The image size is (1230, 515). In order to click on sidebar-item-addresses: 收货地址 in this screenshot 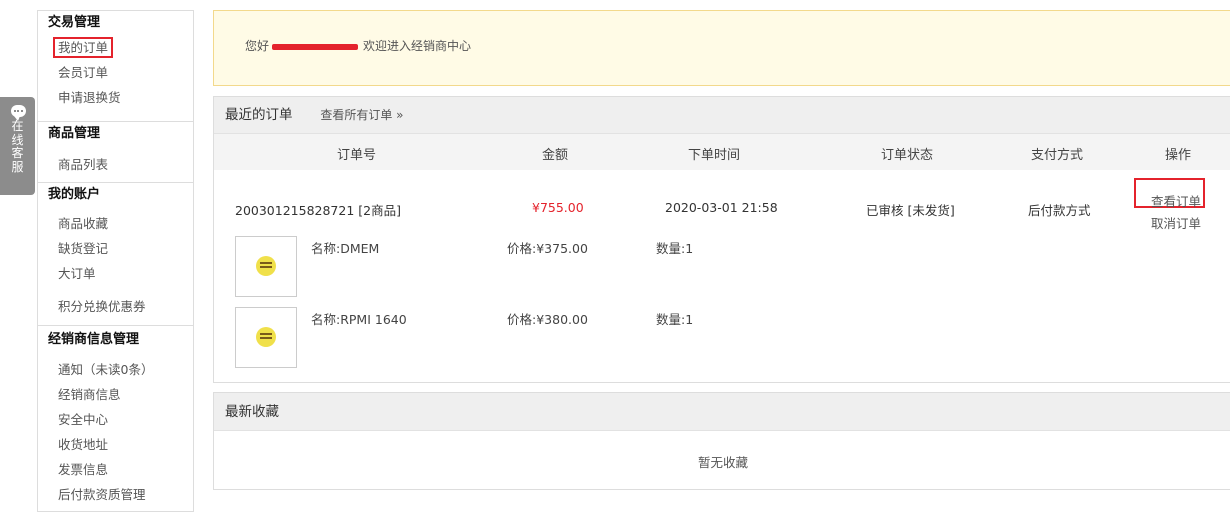, I will do `click(115, 444)`.